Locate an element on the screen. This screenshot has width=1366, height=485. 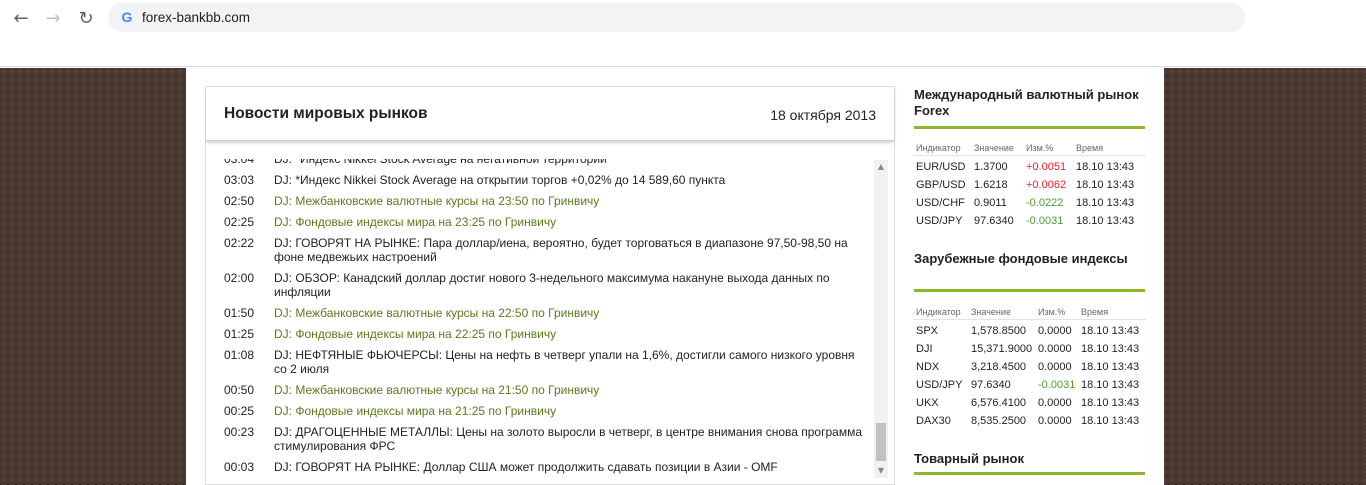
forex-name-cell: USD/JPY is located at coordinates (939, 221).